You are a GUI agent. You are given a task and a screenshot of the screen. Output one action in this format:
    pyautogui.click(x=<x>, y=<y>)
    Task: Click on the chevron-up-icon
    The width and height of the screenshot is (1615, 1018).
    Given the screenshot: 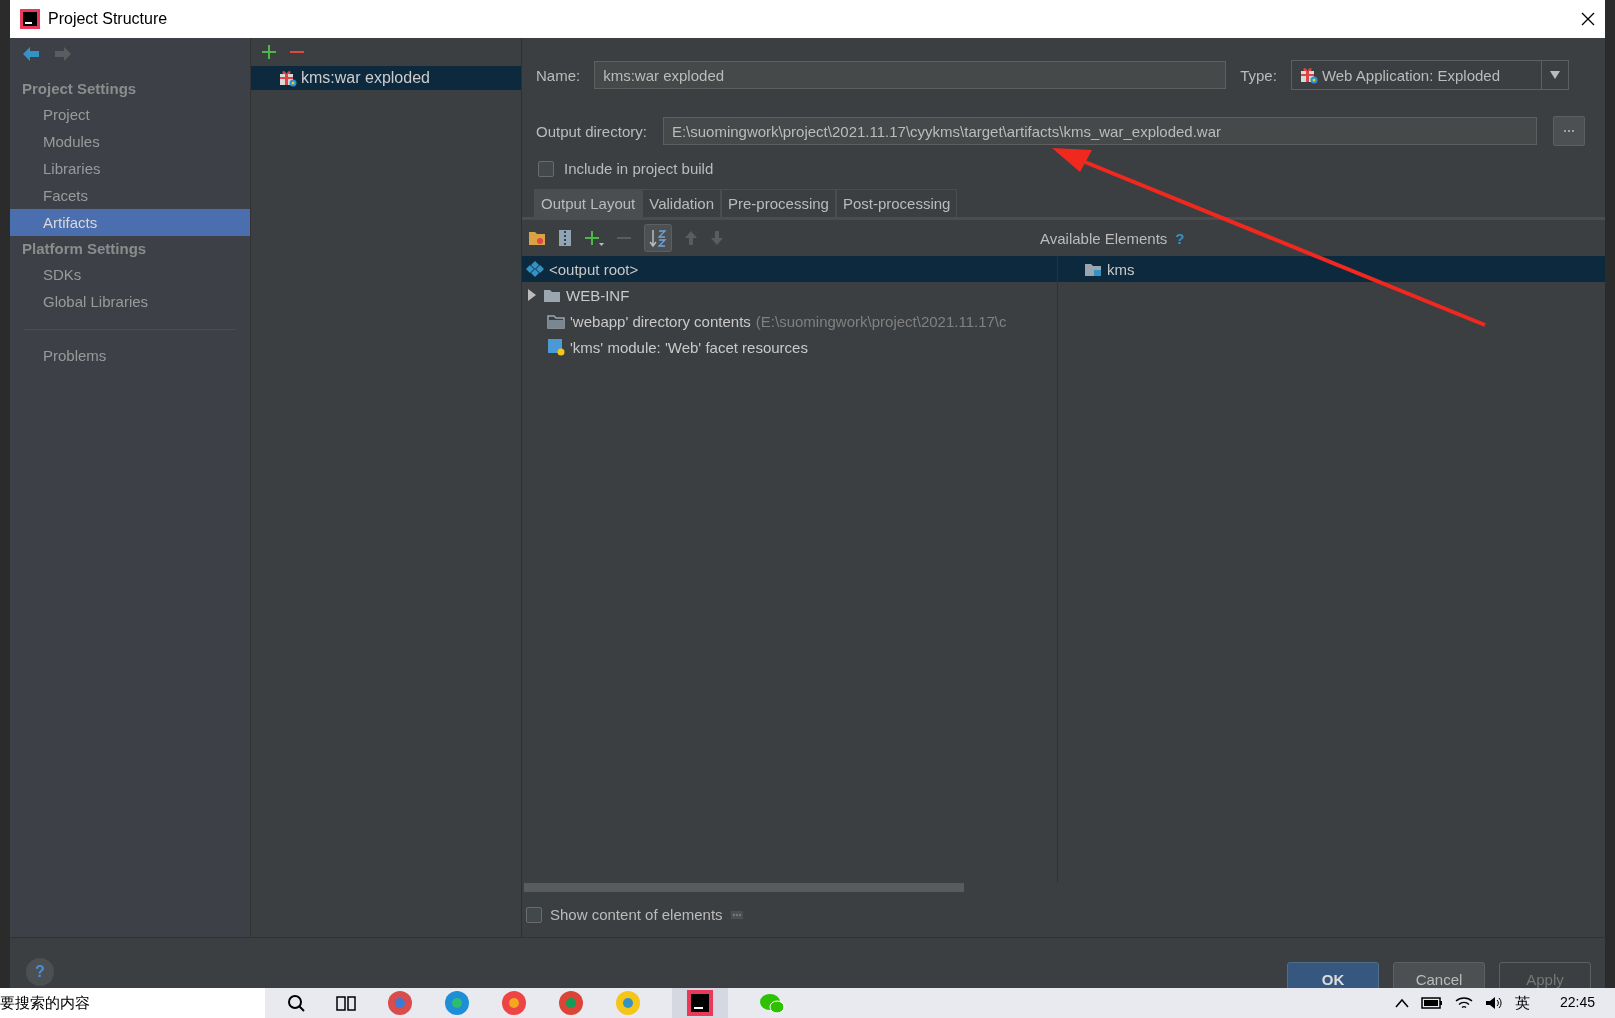 What is the action you would take?
    pyautogui.click(x=1401, y=1003)
    